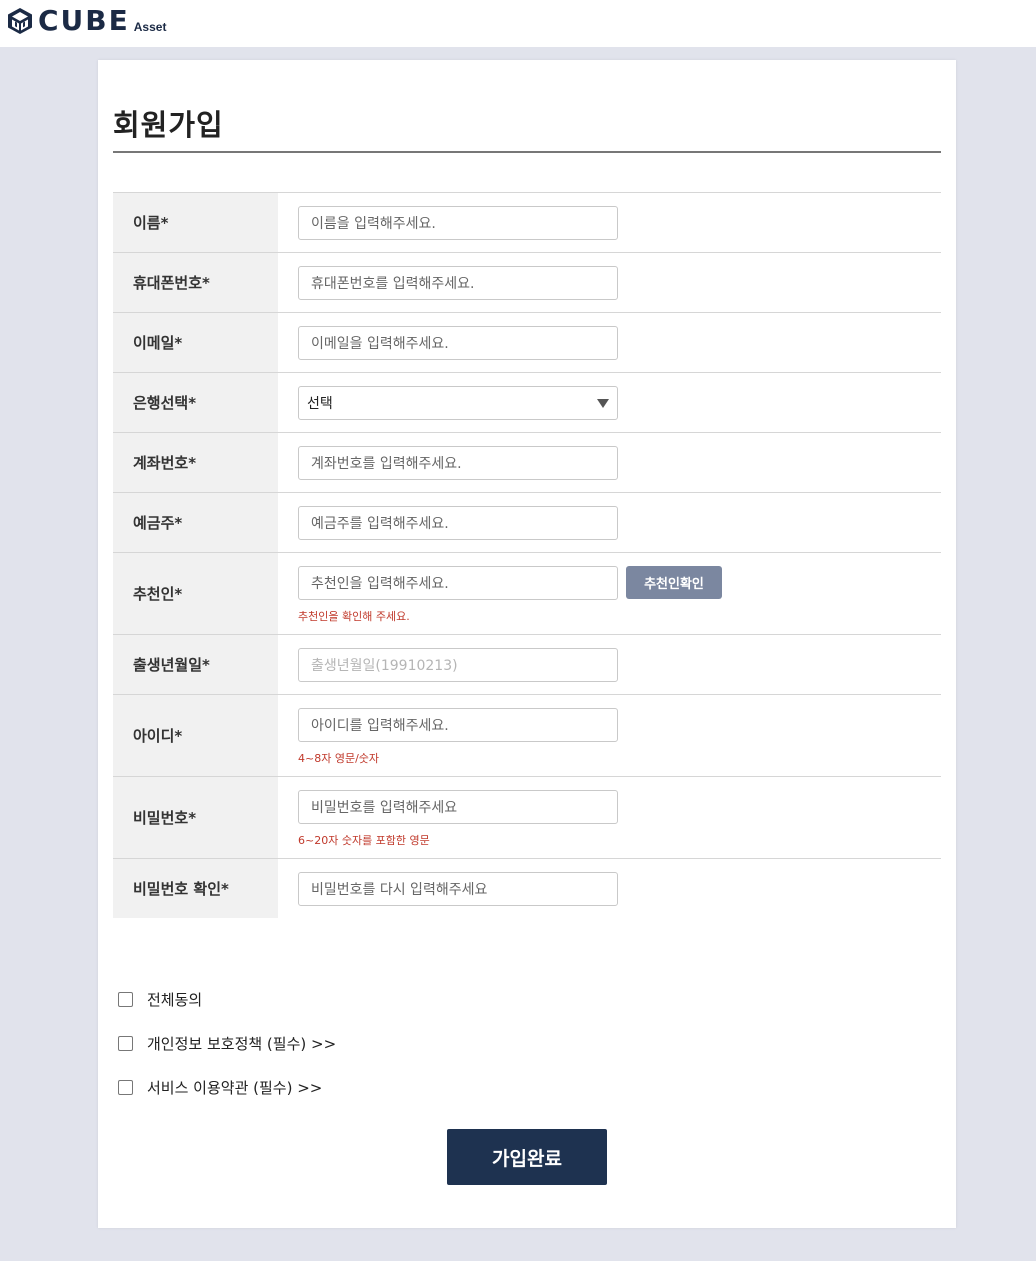 Image resolution: width=1036 pixels, height=1261 pixels. I want to click on form-row-birthdate: 출생년월일* 출생년월일(19910213), so click(527, 665).